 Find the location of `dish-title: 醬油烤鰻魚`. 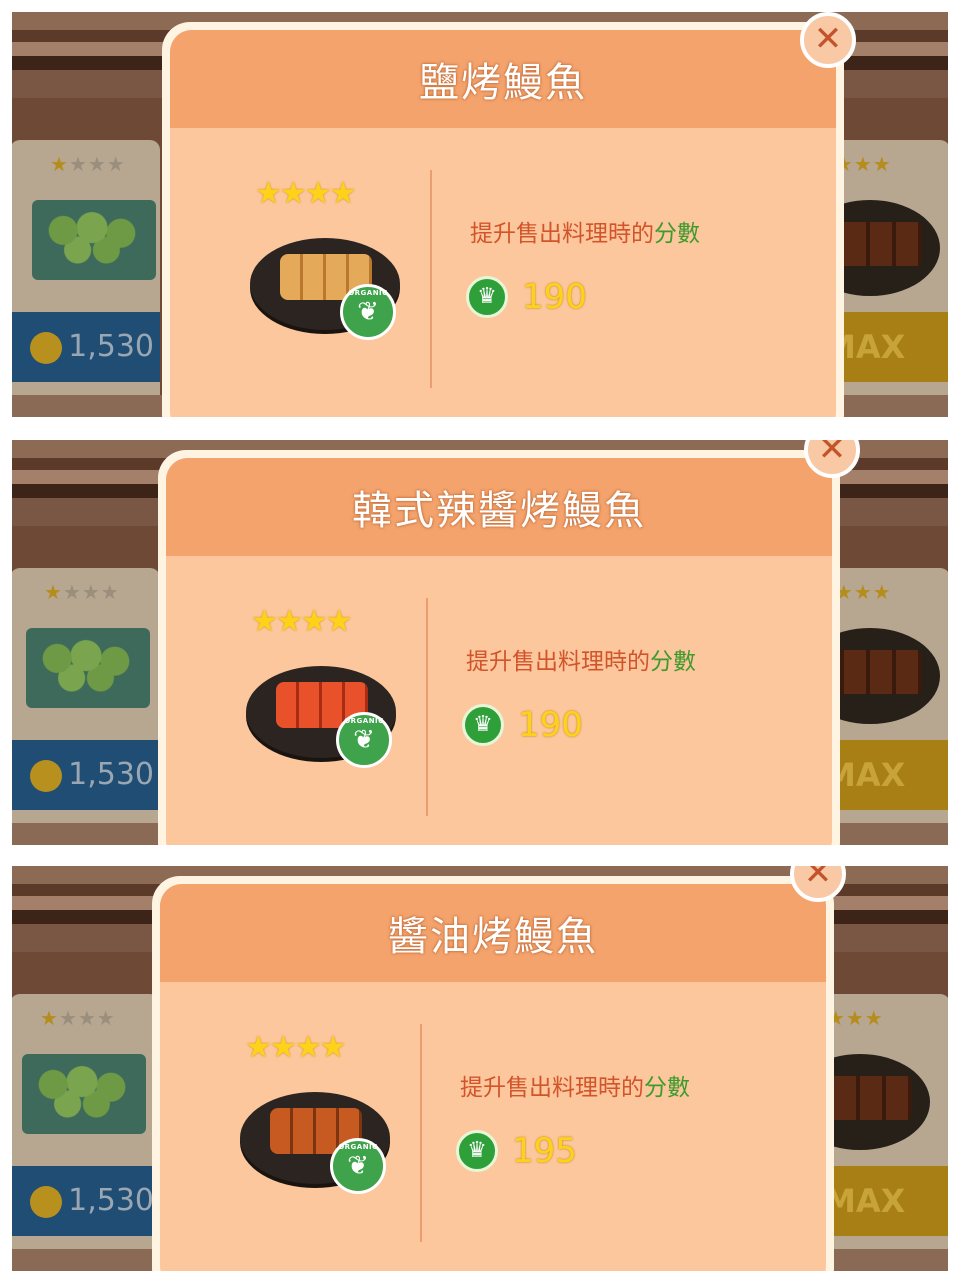

dish-title: 醬油烤鰻魚 is located at coordinates (493, 937).